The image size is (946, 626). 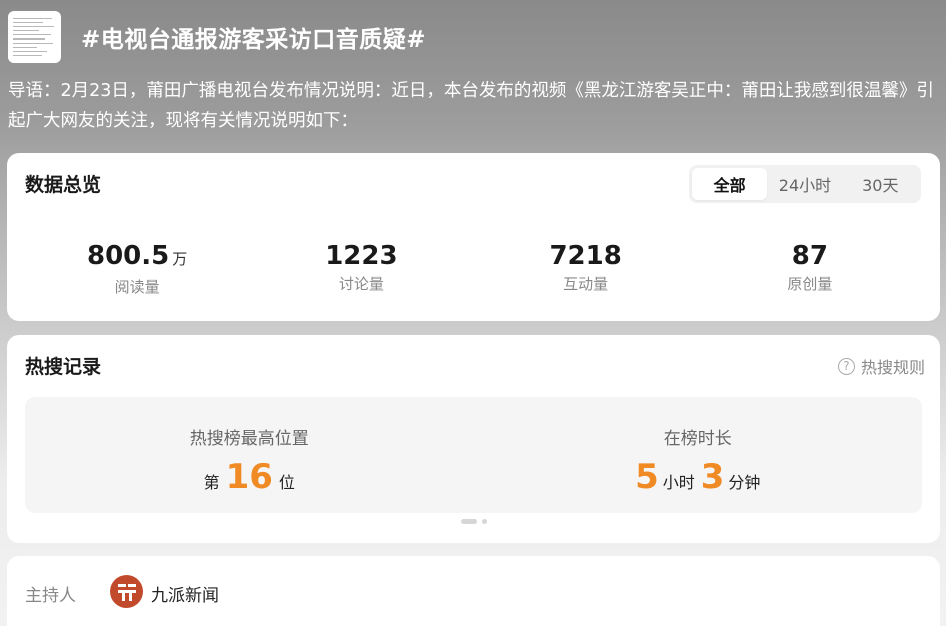 I want to click on hot-search-rules-label: 热搜规则, so click(x=892, y=367).